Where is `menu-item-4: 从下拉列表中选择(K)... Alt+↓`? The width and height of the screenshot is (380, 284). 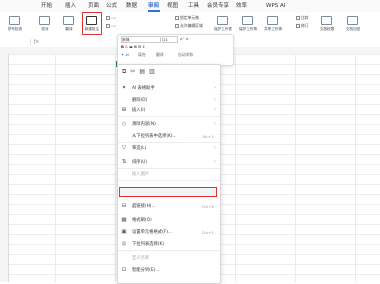 menu-item-4: 从下拉列表中选择(K)... Alt+↓ is located at coordinates (169, 136).